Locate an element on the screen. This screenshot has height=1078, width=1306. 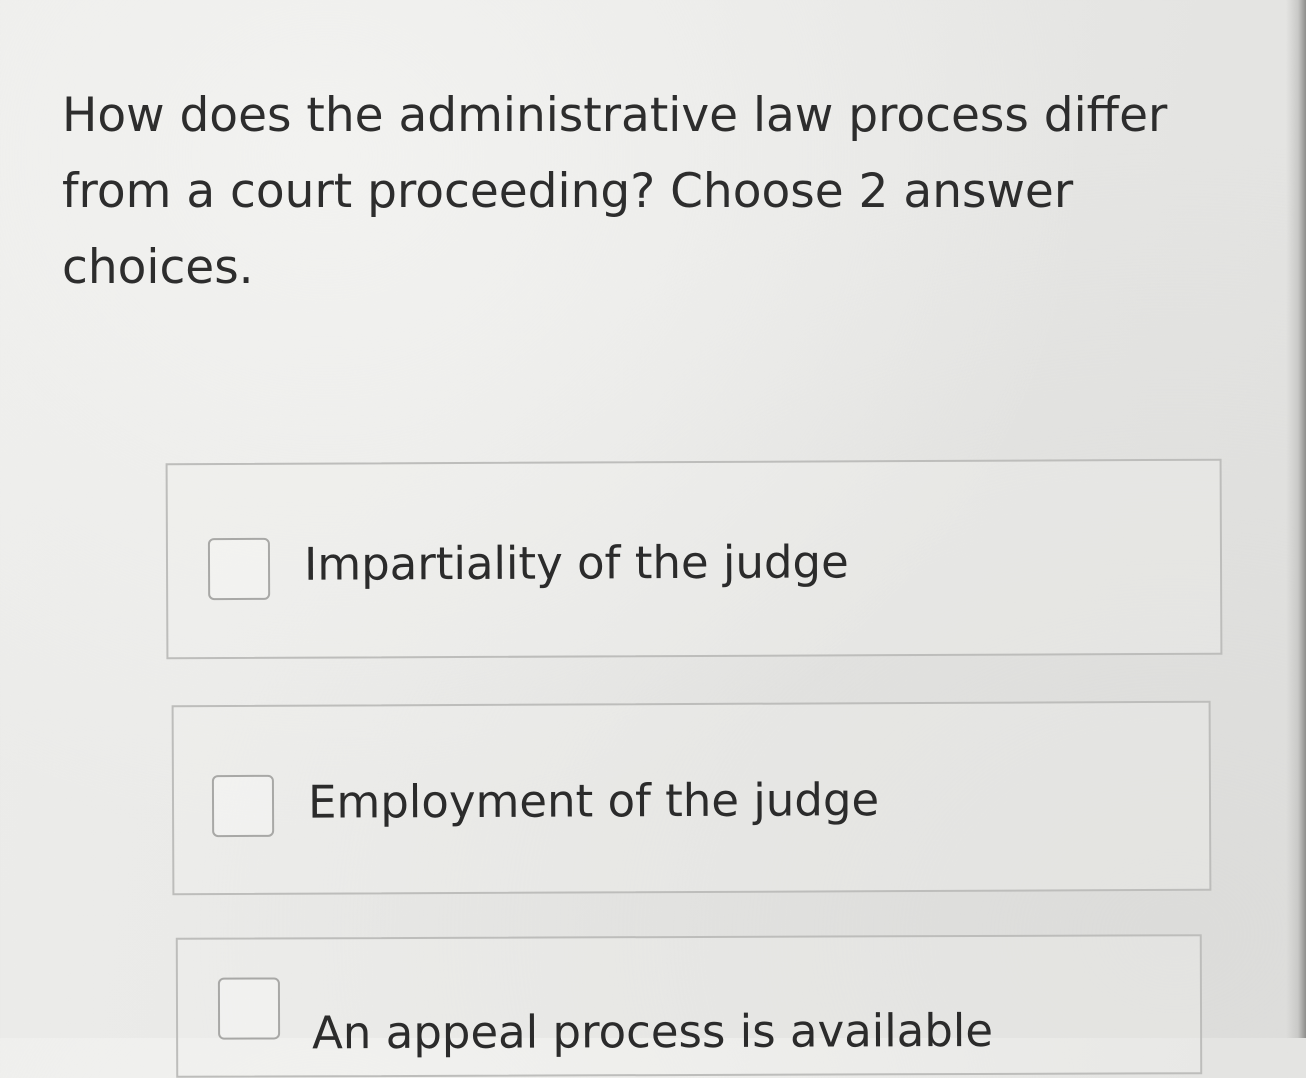
answer-choice-appeal: An appeal process is available is located at coordinates (689, 1006).